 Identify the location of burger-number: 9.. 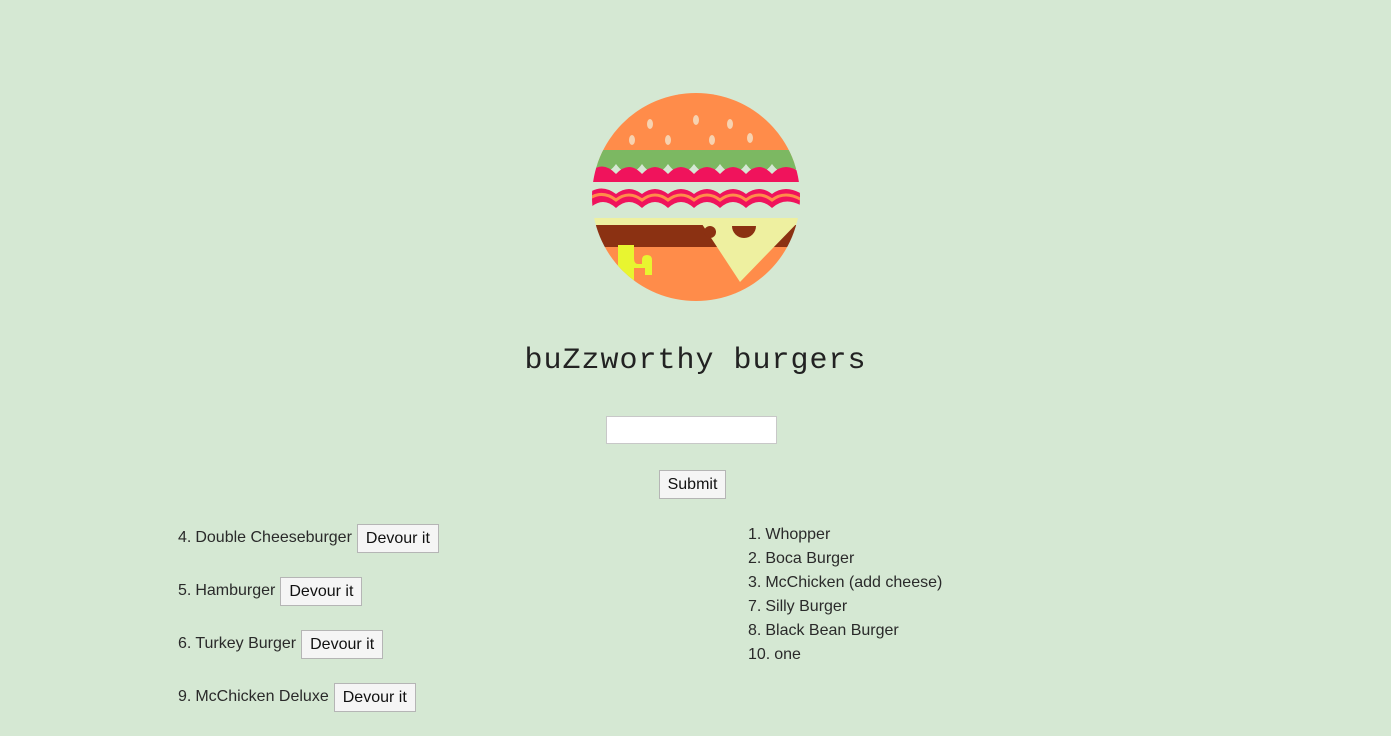
(185, 696).